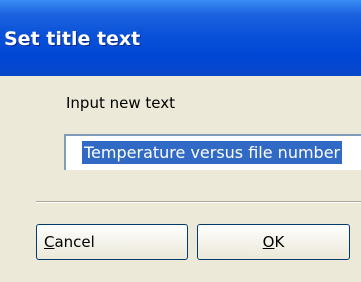 Image resolution: width=361 pixels, height=282 pixels. Describe the element at coordinates (279, 242) in the screenshot. I see `ok-label-rest: K` at that location.